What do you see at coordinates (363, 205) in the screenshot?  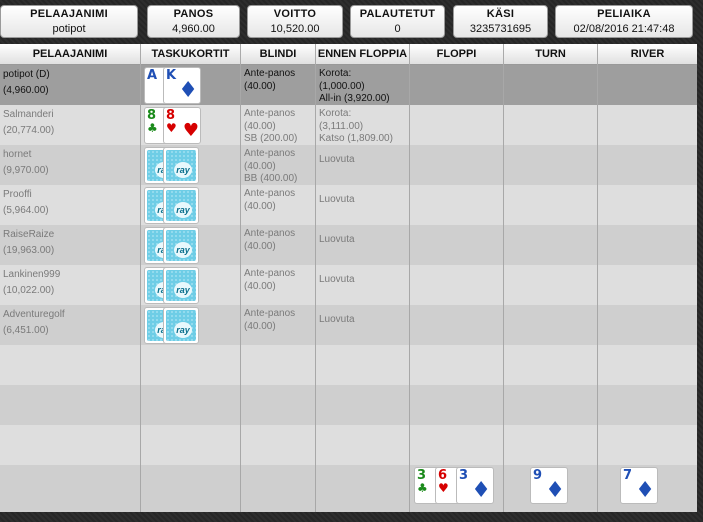 I see `table-cell: Luovuta` at bounding box center [363, 205].